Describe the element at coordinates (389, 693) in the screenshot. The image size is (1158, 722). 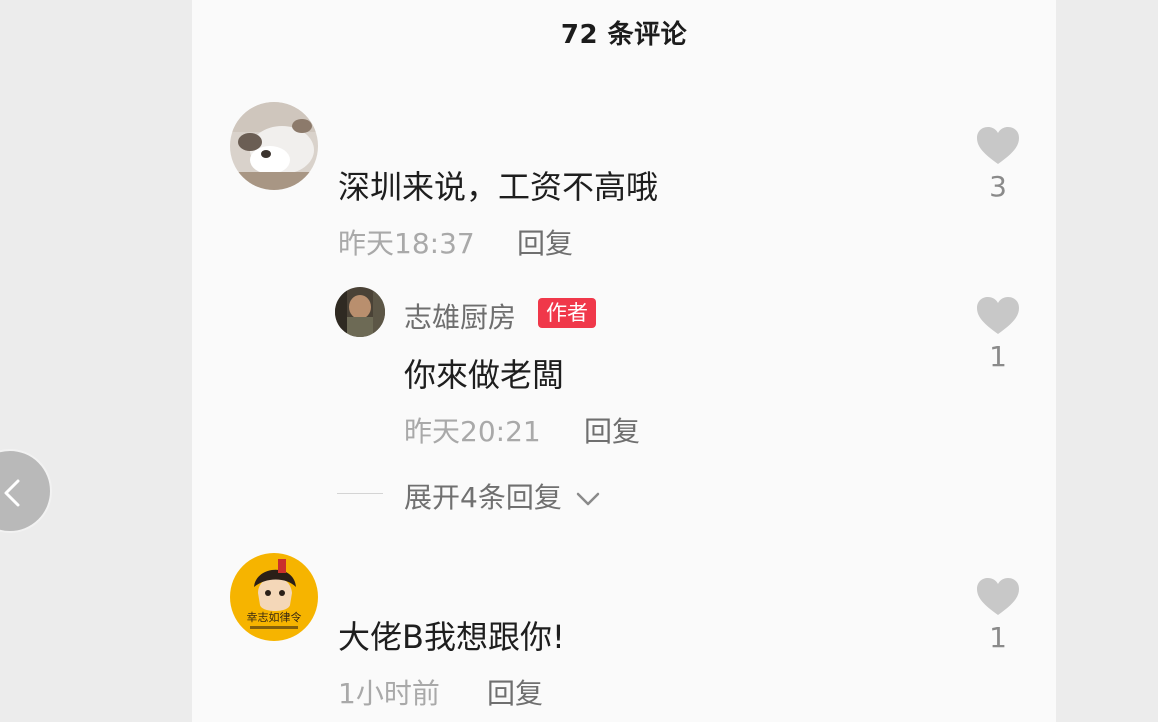
I see `comment-time: 1小时前` at that location.